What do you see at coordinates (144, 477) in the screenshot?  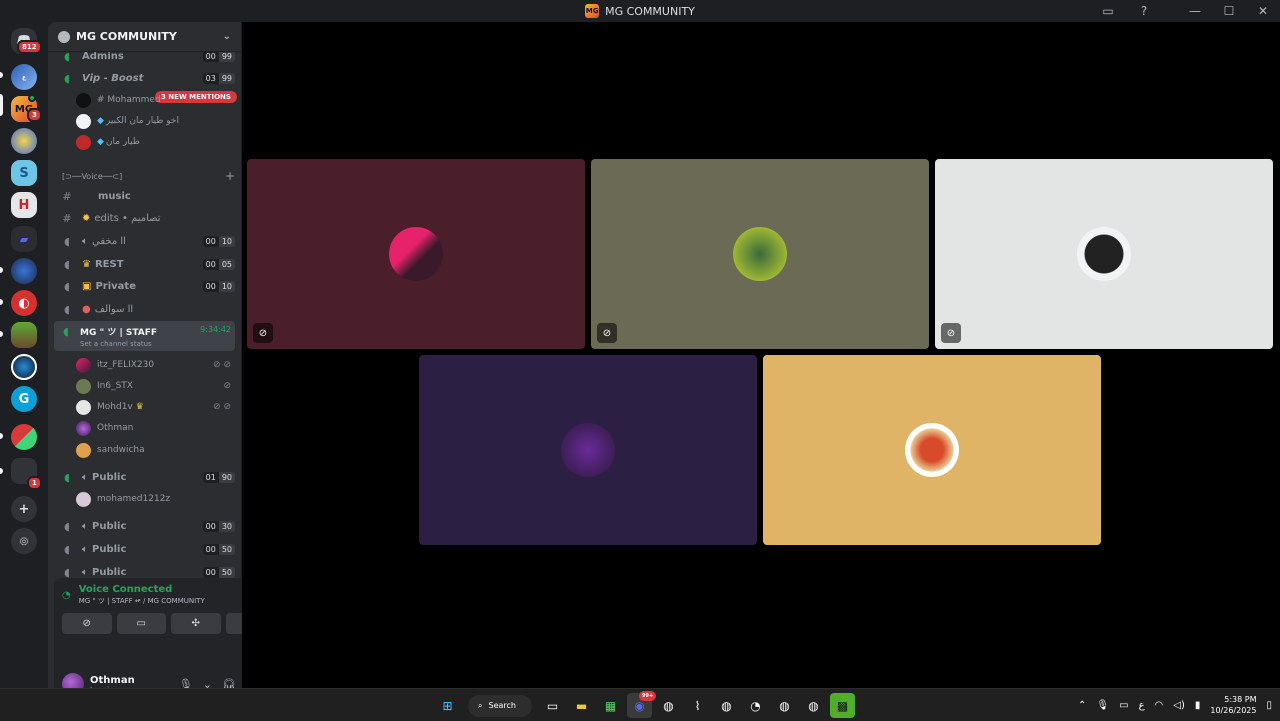 I see `channel-public-1: ◖ 🔈︎ Public 01 90` at bounding box center [144, 477].